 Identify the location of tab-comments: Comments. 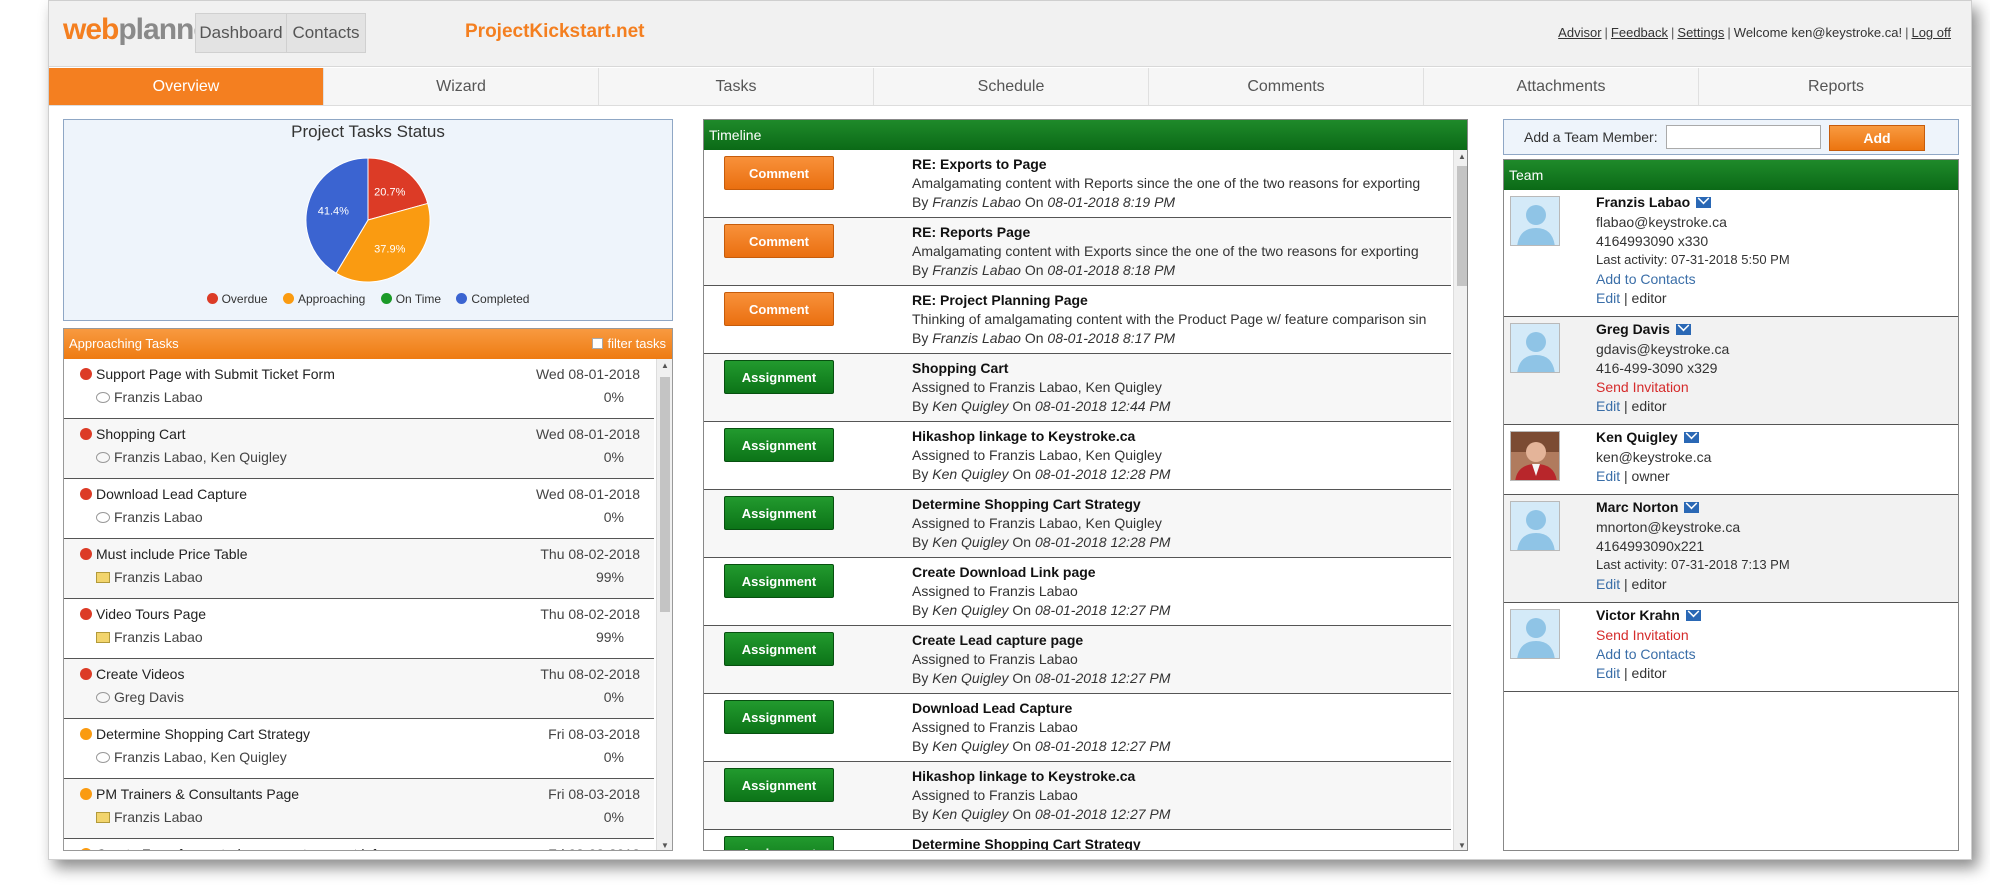
(1285, 86).